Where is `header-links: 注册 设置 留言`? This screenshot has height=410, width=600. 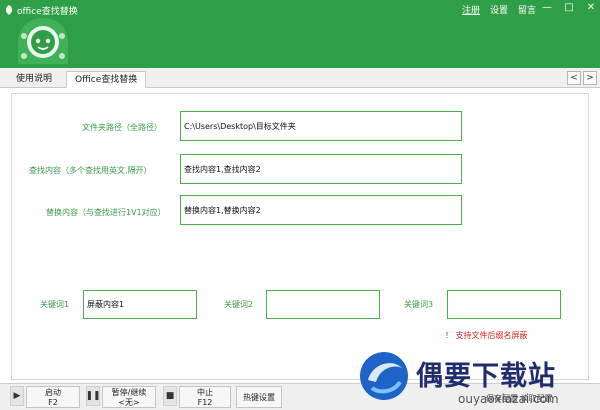
header-links: 注册 设置 留言 is located at coordinates (499, 9).